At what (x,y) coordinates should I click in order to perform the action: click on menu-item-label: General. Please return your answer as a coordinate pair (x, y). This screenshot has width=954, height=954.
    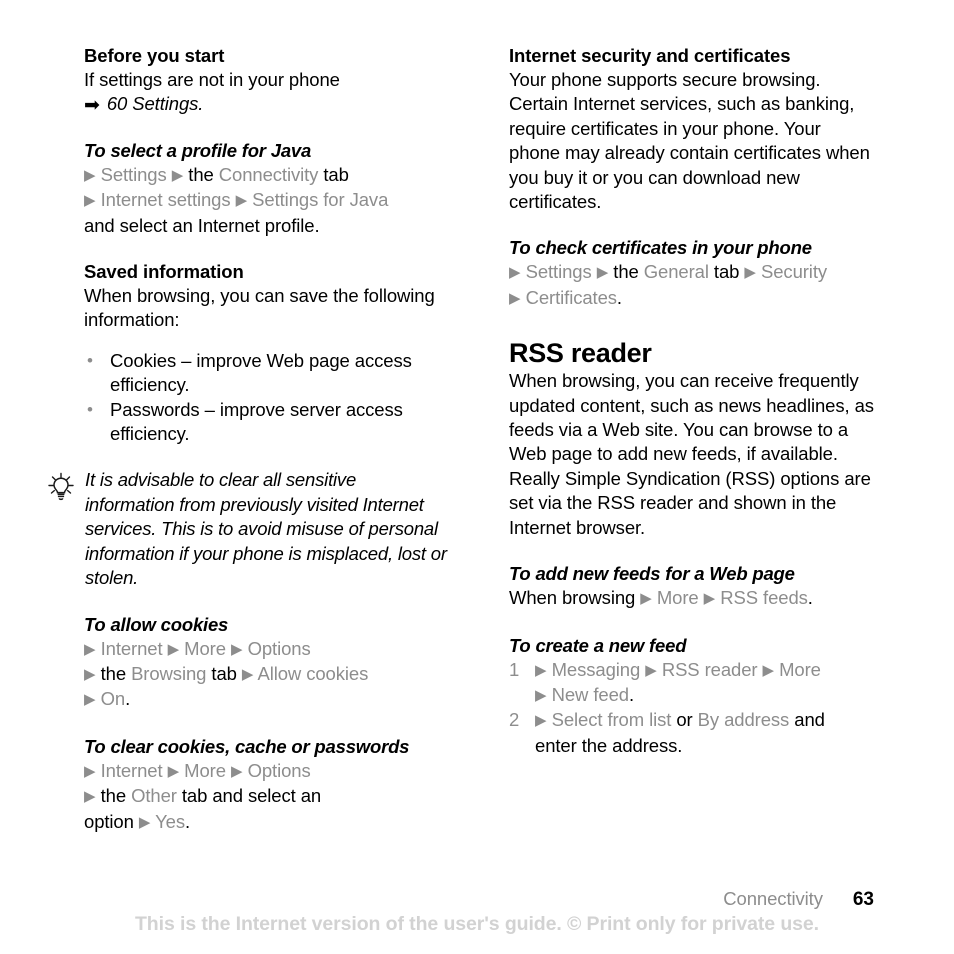
    Looking at the image, I should click on (676, 271).